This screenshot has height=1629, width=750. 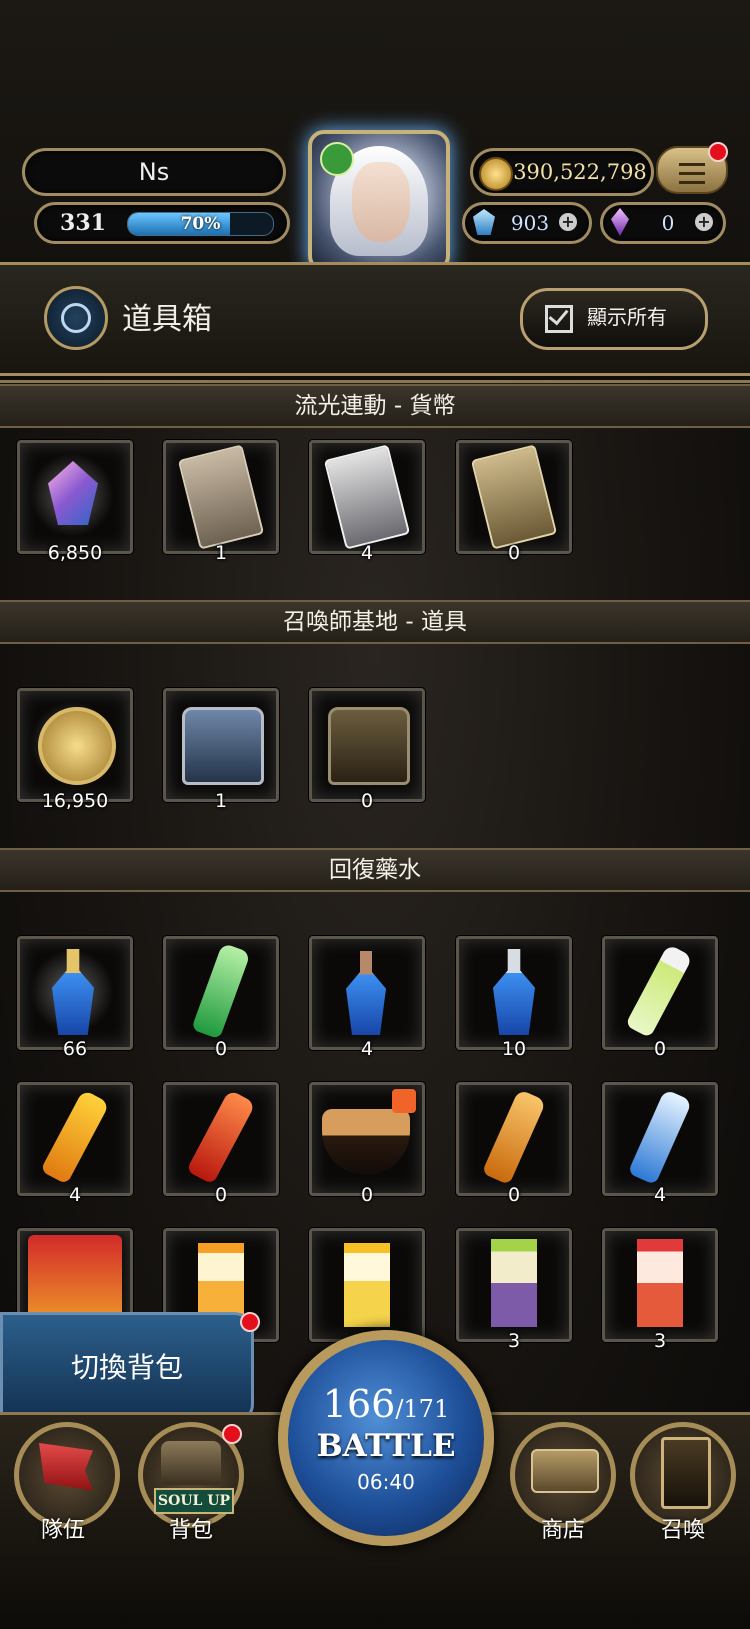 I want to click on xp-progress-bar: 70%, so click(x=200, y=224).